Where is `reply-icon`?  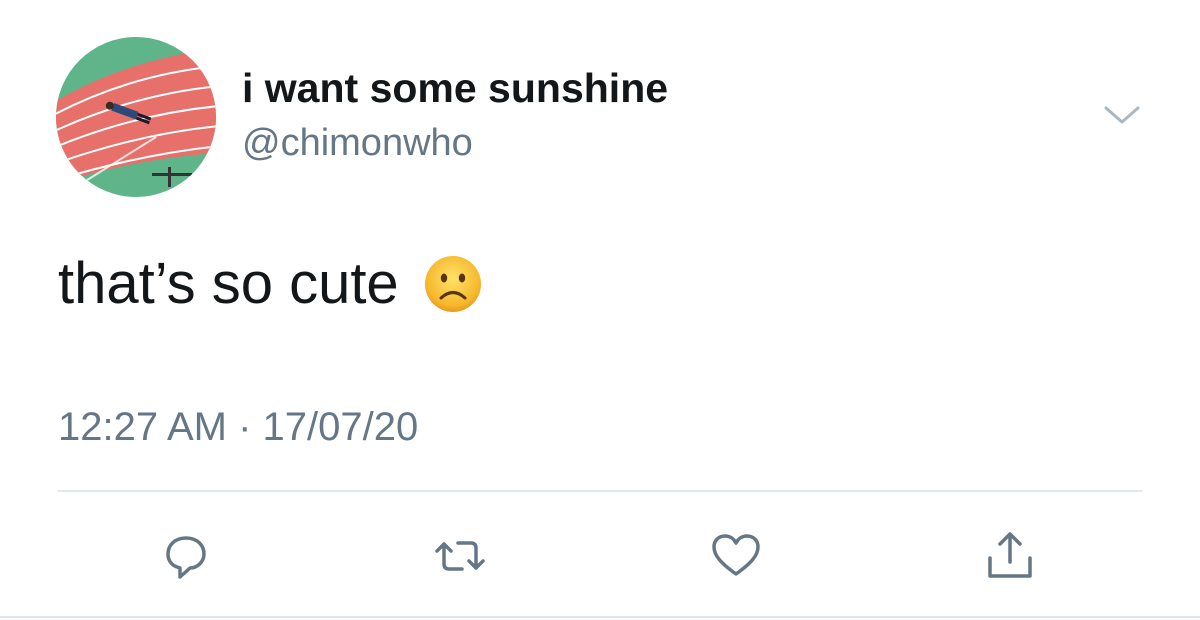 reply-icon is located at coordinates (186, 557).